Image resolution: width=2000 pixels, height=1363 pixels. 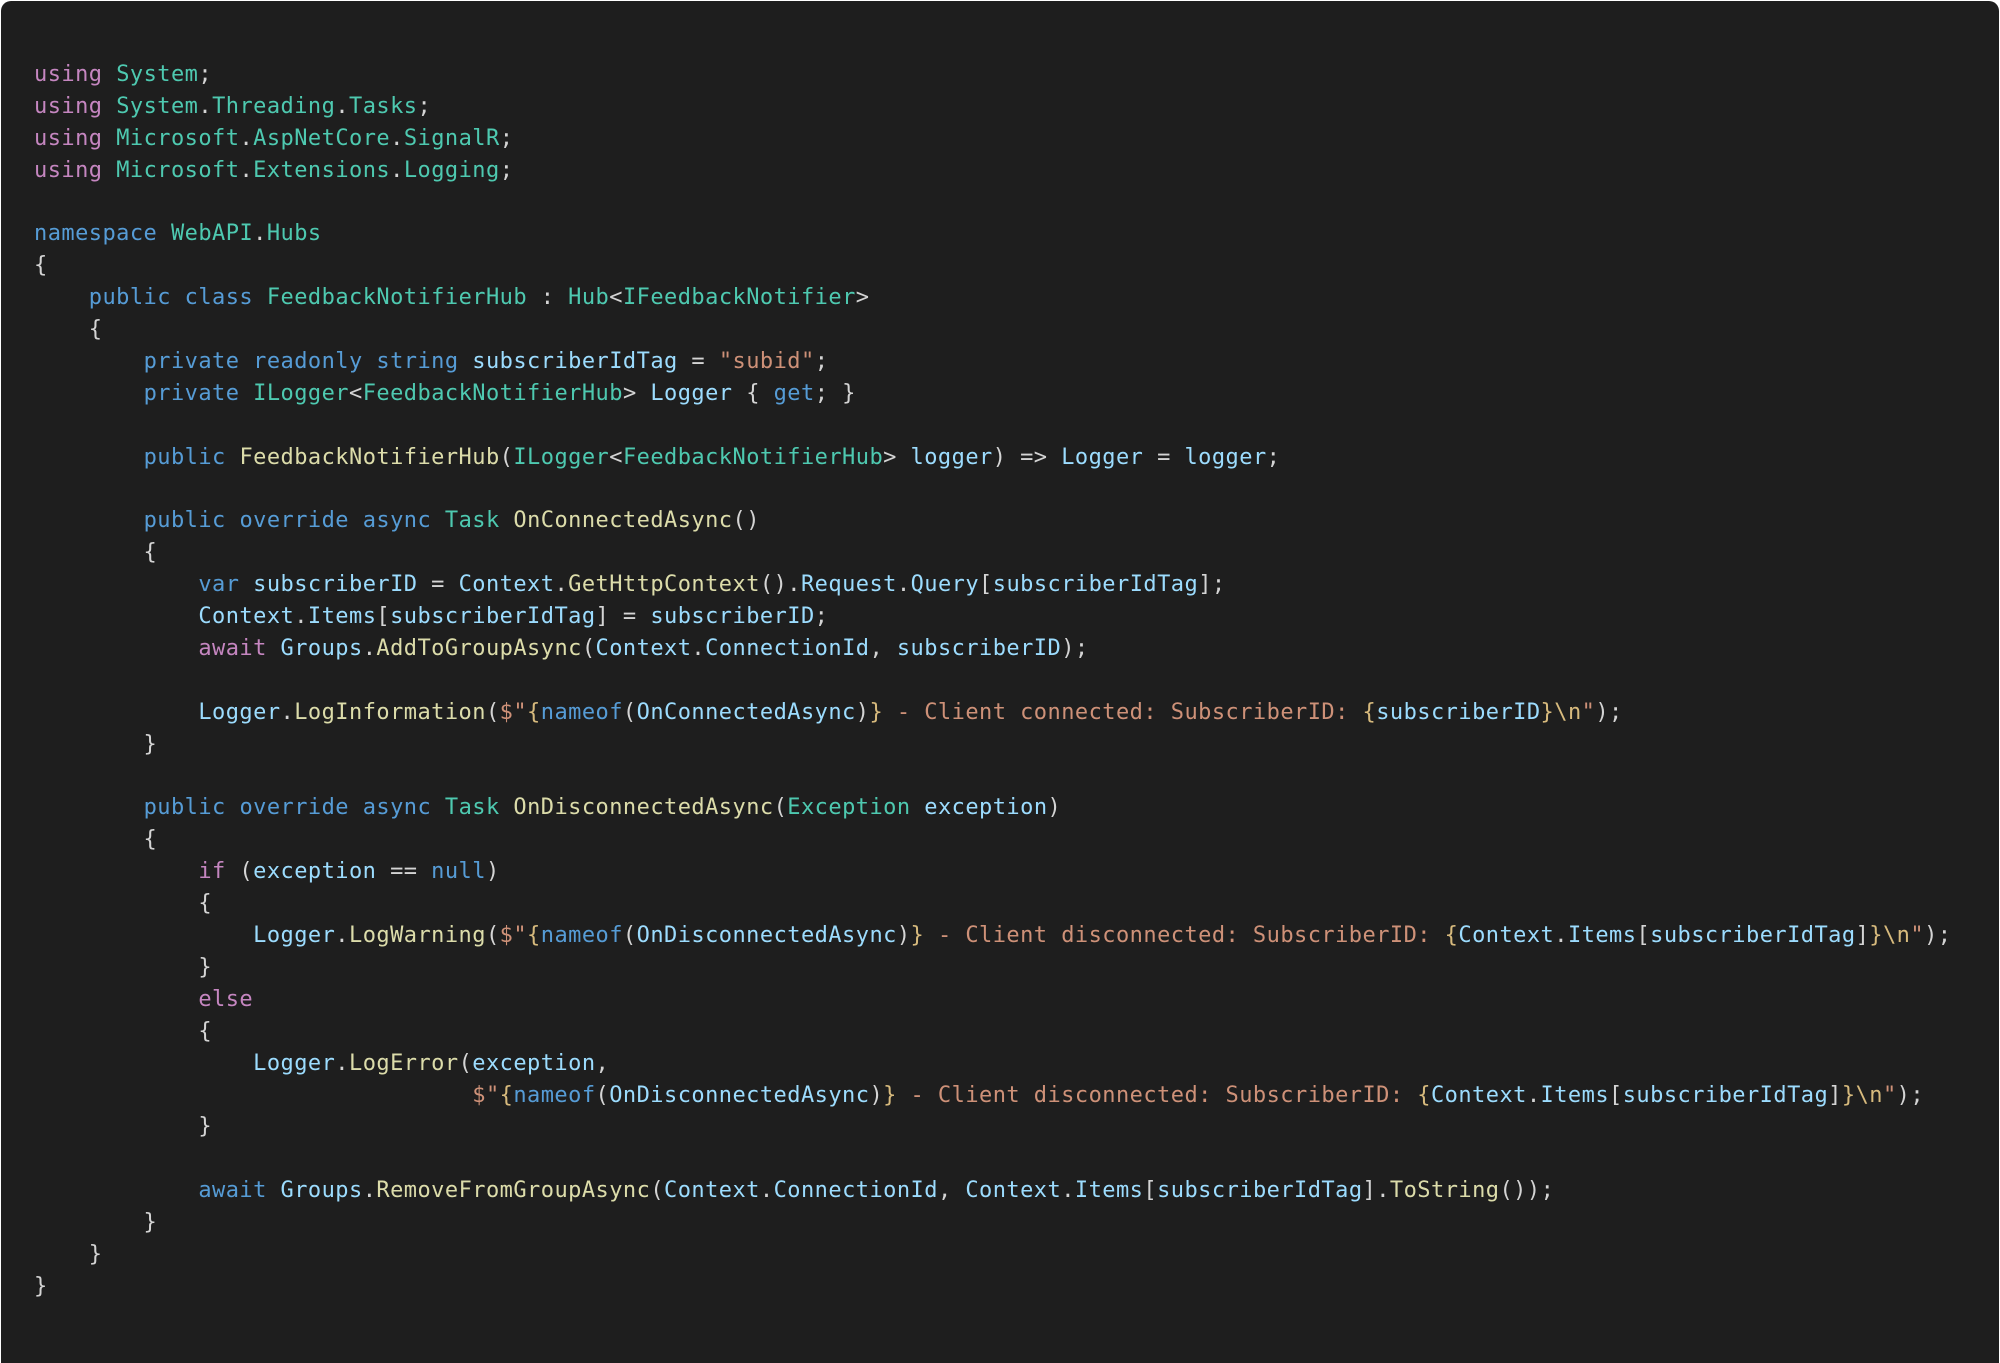 What do you see at coordinates (1109, 1191) in the screenshot?
I see `code-token: Items` at bounding box center [1109, 1191].